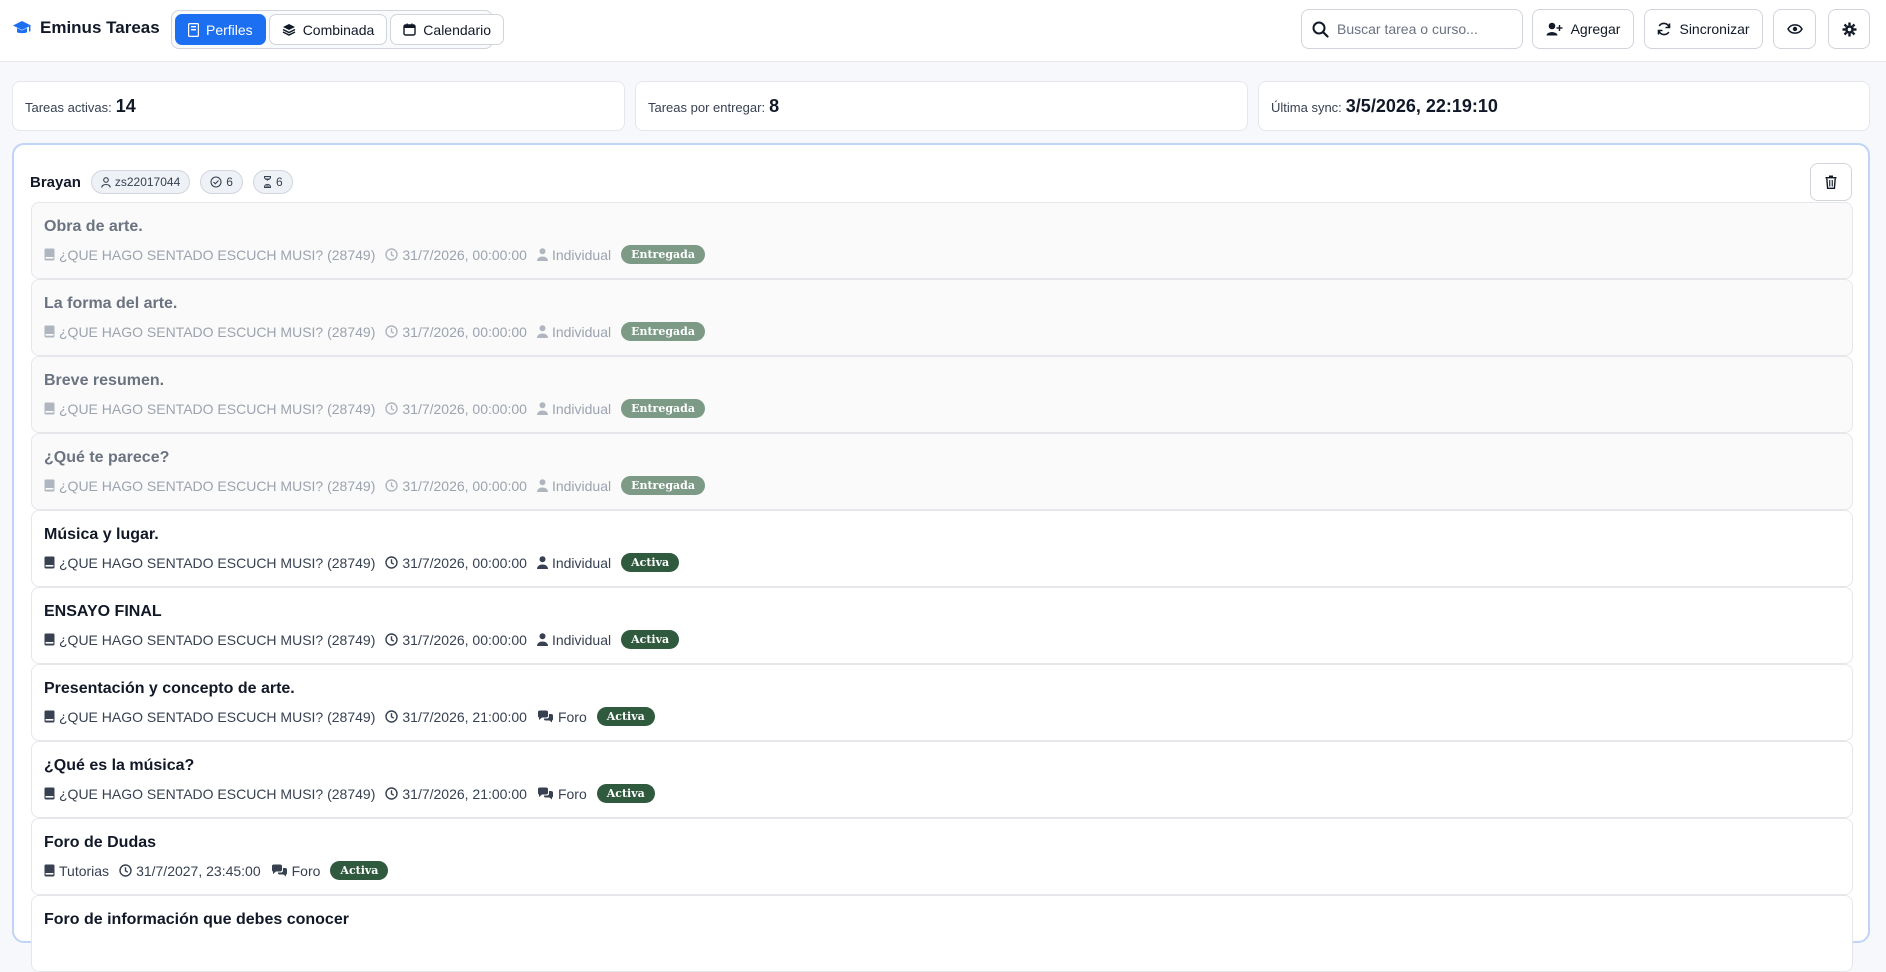  Describe the element at coordinates (650, 639) in the screenshot. I see `status-badge: Activa` at that location.